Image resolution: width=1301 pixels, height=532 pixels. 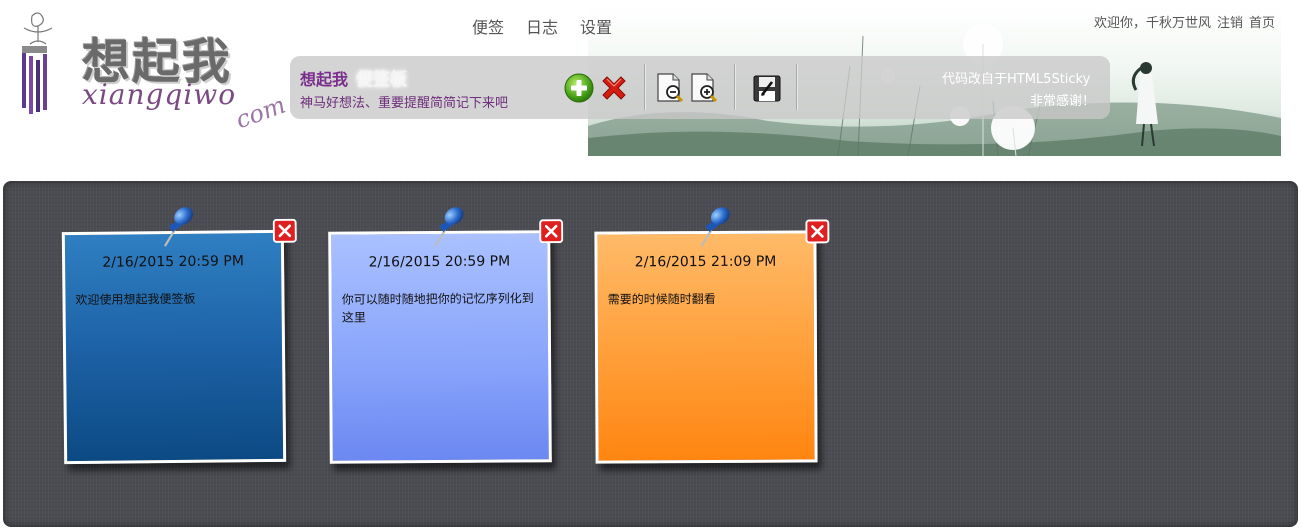 What do you see at coordinates (712, 335) in the screenshot?
I see `sticky-note: 2/16/2015 21:09 PM 需要的时候随时翻看` at bounding box center [712, 335].